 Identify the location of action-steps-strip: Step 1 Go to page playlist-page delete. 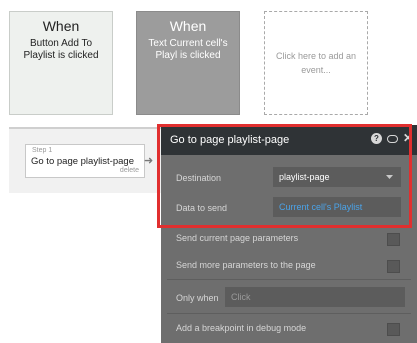
(85, 160).